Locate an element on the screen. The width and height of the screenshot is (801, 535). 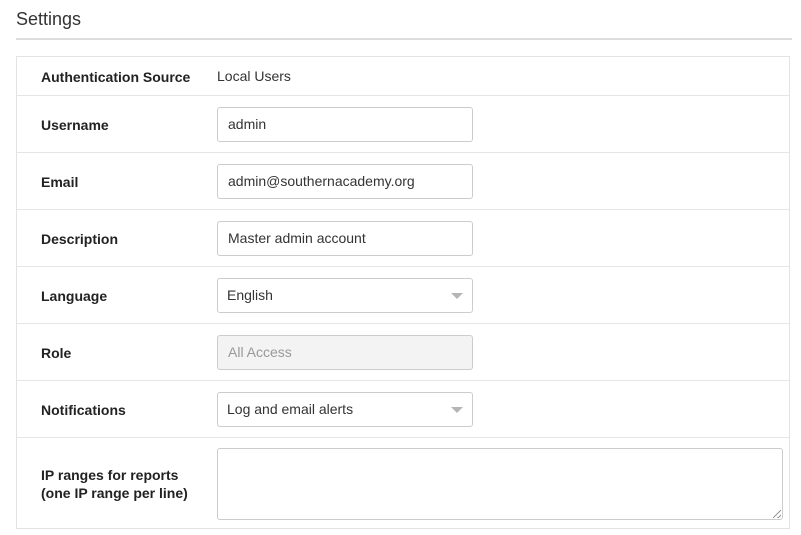
description-row: Description Master admin account is located at coordinates (403, 238).